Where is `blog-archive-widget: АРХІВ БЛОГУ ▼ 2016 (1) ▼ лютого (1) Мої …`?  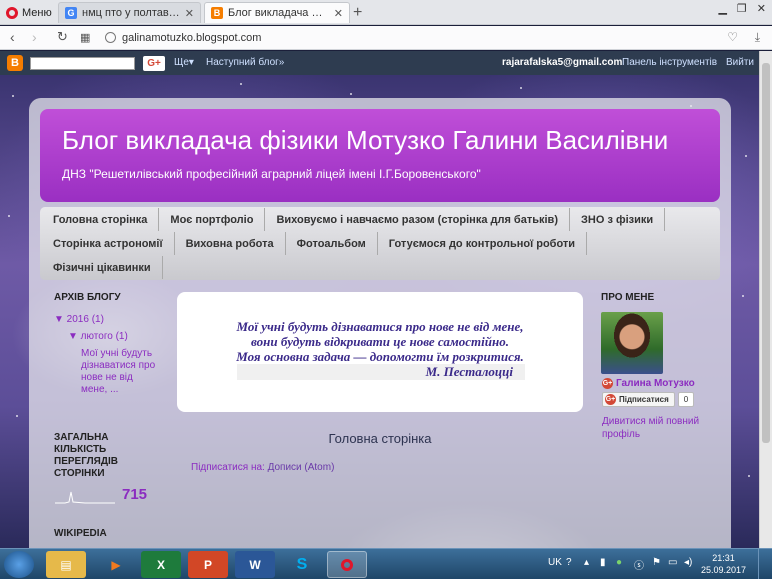 blog-archive-widget: АРХІВ БЛОГУ ▼ 2016 (1) ▼ лютого (1) Мої … is located at coordinates (113, 352).